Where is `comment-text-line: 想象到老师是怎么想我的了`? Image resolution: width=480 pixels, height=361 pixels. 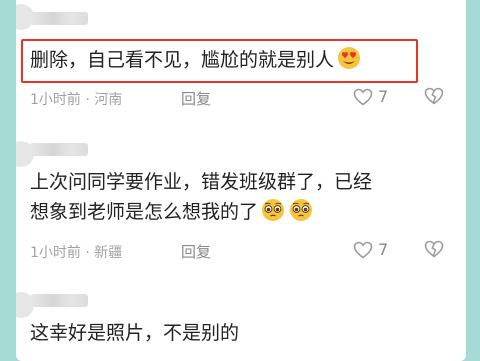 comment-text-line: 想象到老师是怎么想我的了 is located at coordinates (201, 214).